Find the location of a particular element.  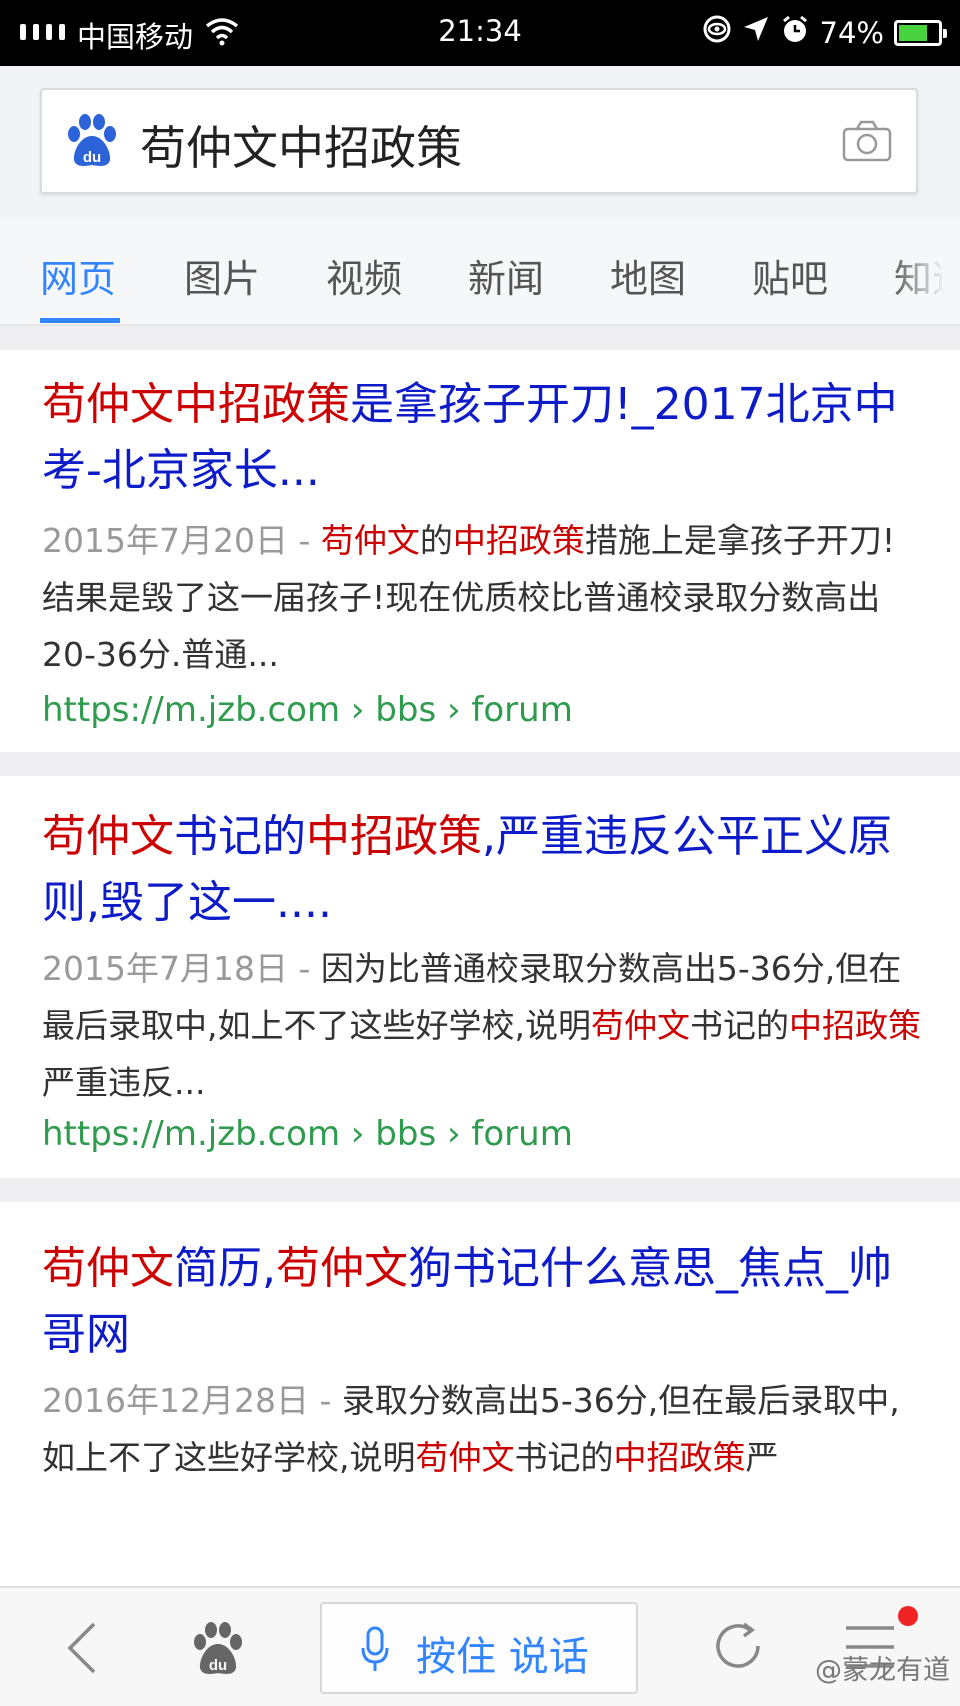

result-date: 2016年12月28日 - is located at coordinates (192, 1400).